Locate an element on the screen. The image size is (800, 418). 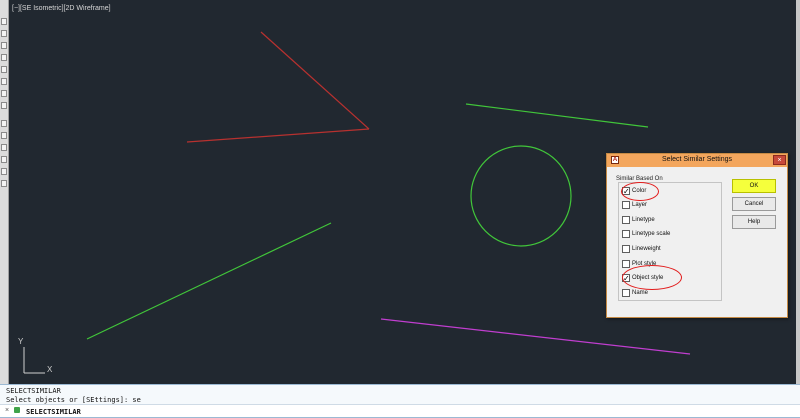
name-label: Name is located at coordinates (640, 293).